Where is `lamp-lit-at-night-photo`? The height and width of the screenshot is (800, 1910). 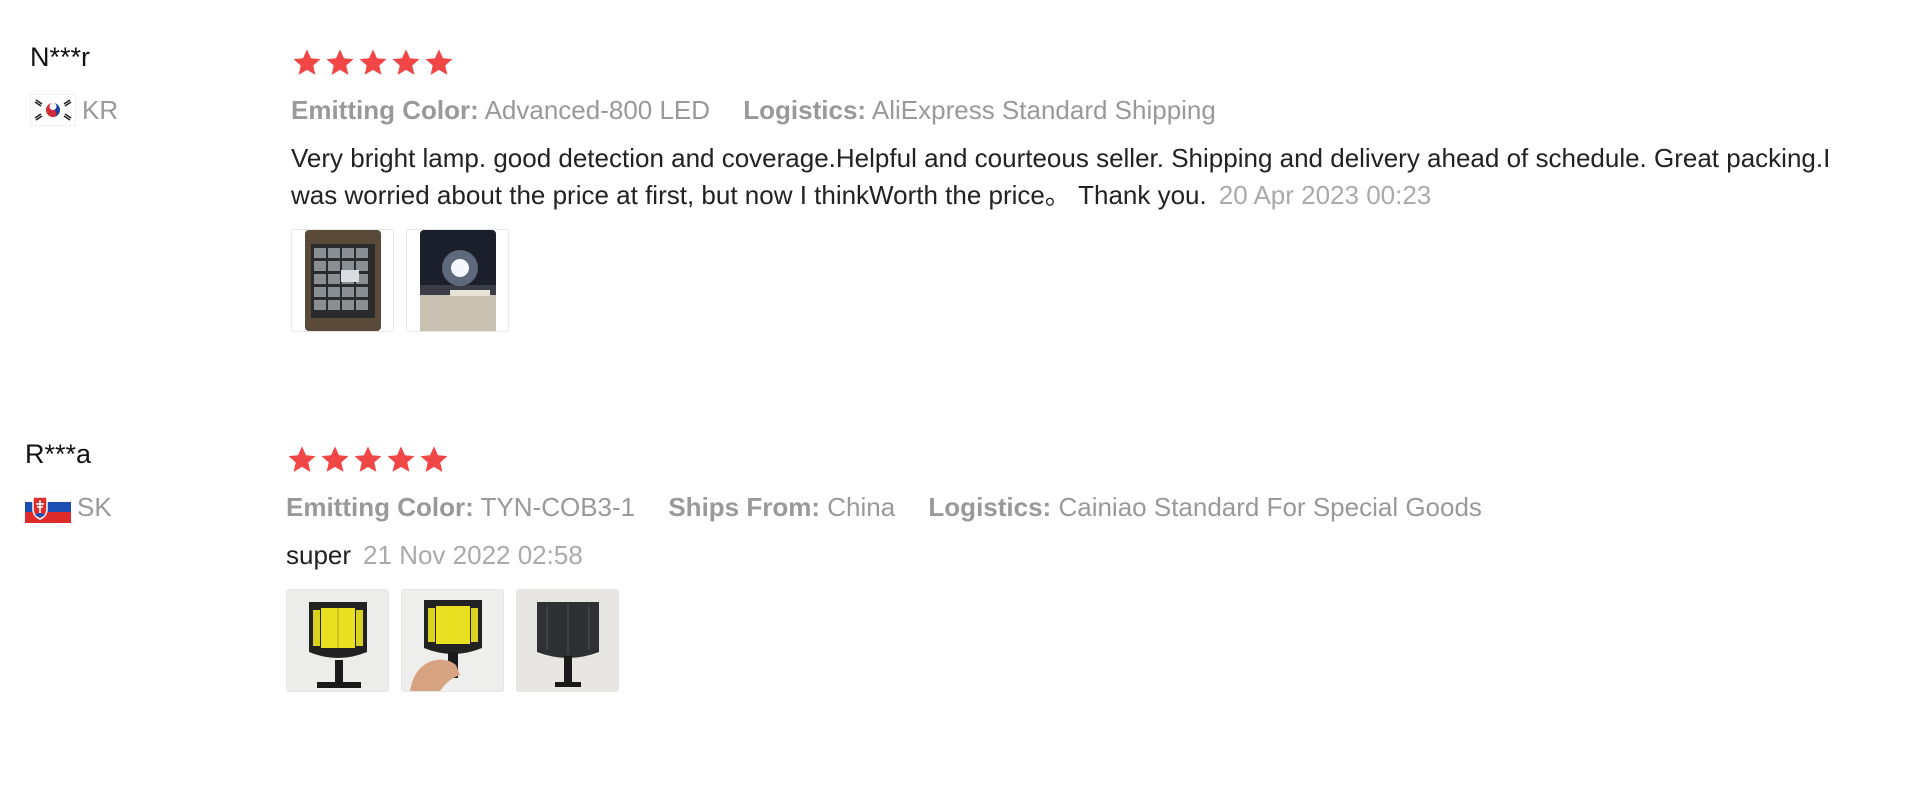 lamp-lit-at-night-photo is located at coordinates (457, 280).